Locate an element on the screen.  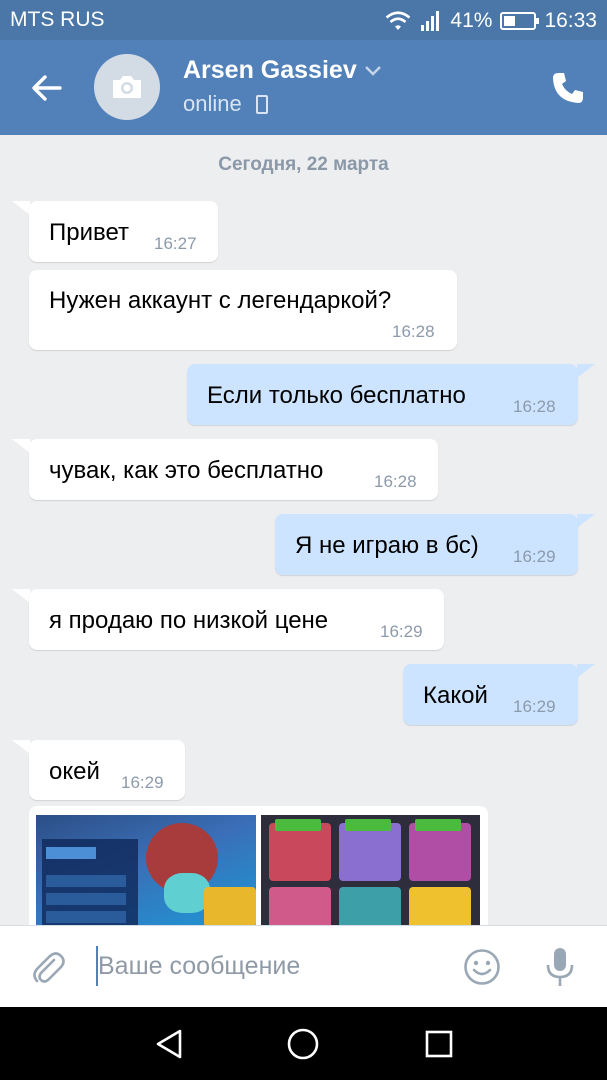
message-text: чувак, как это бесплатно is located at coordinates (186, 470).